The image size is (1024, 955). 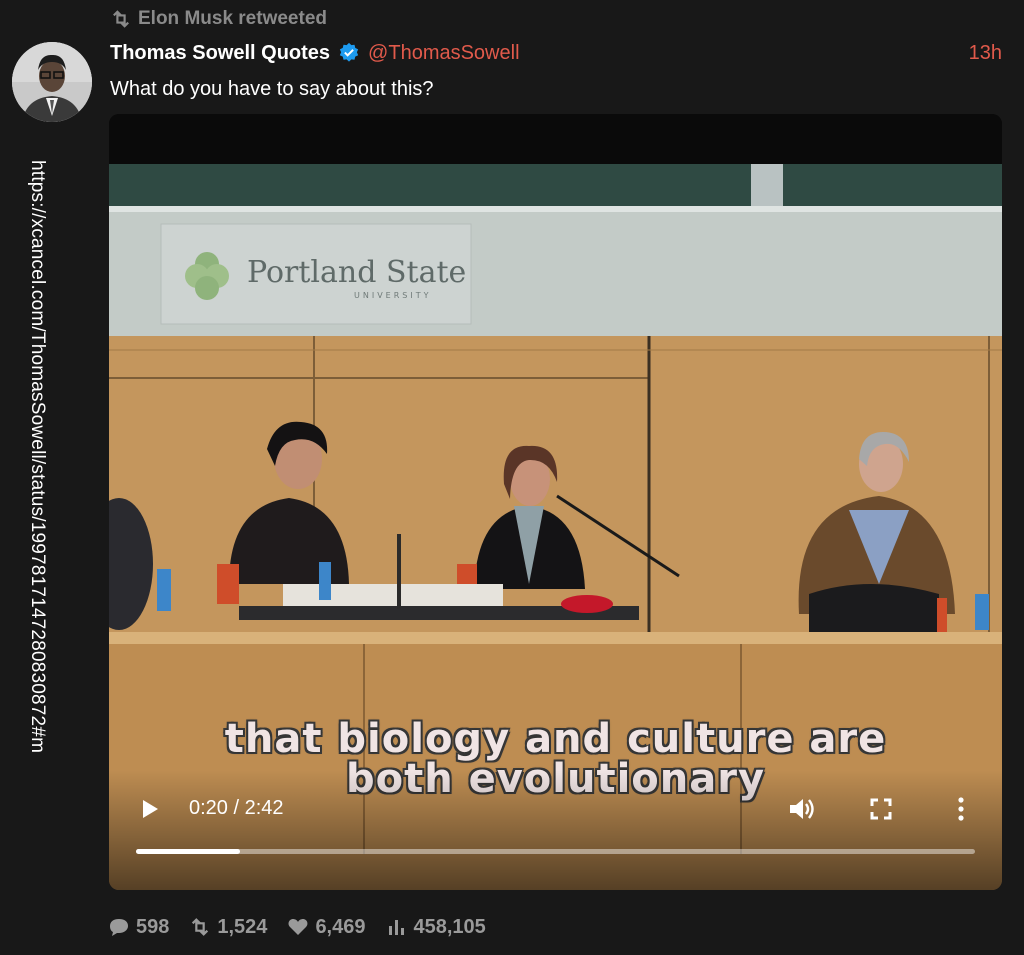 I want to click on tweet-header: Thomas Sowell Quotes @ThomasSowell 13h, so click(x=556, y=53).